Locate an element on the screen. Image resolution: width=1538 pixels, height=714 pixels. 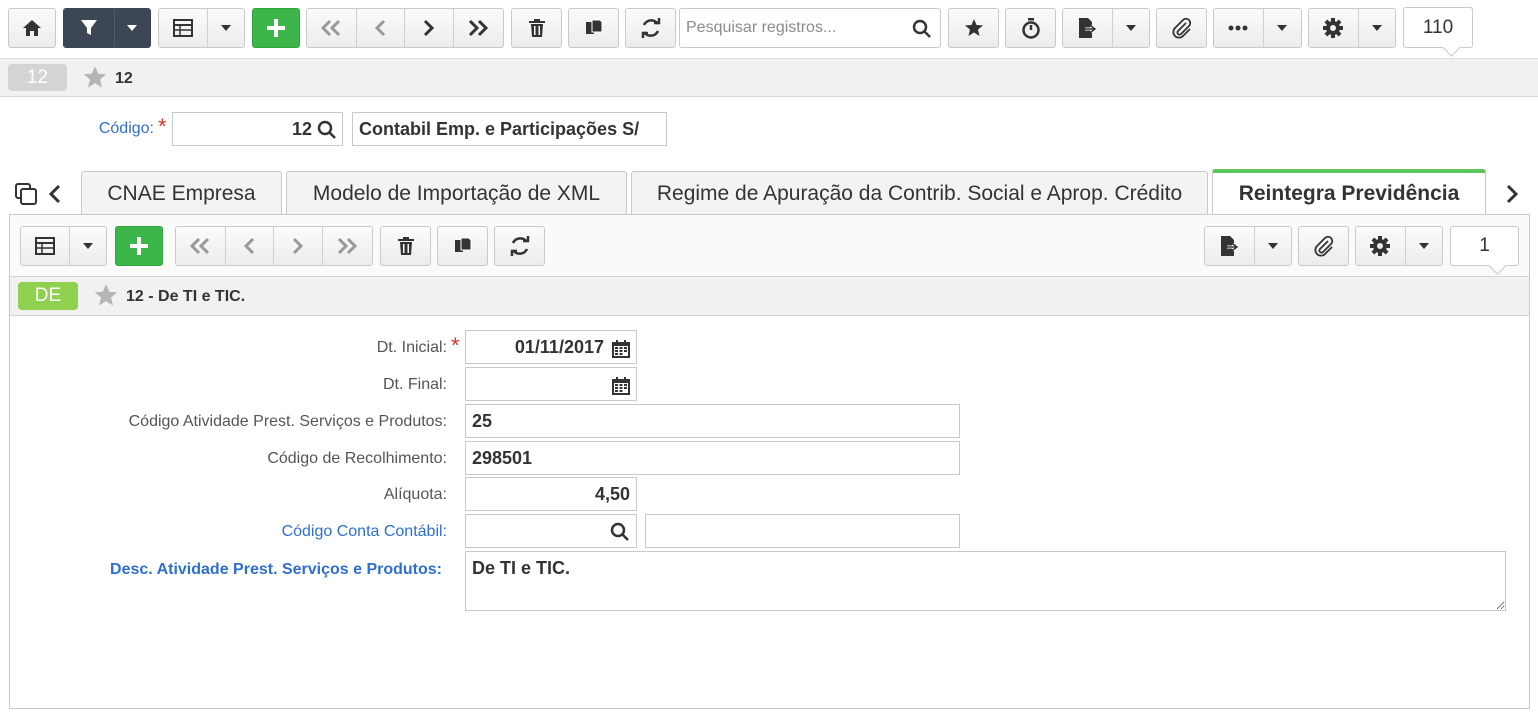
trash-icon is located at coordinates (405, 246).